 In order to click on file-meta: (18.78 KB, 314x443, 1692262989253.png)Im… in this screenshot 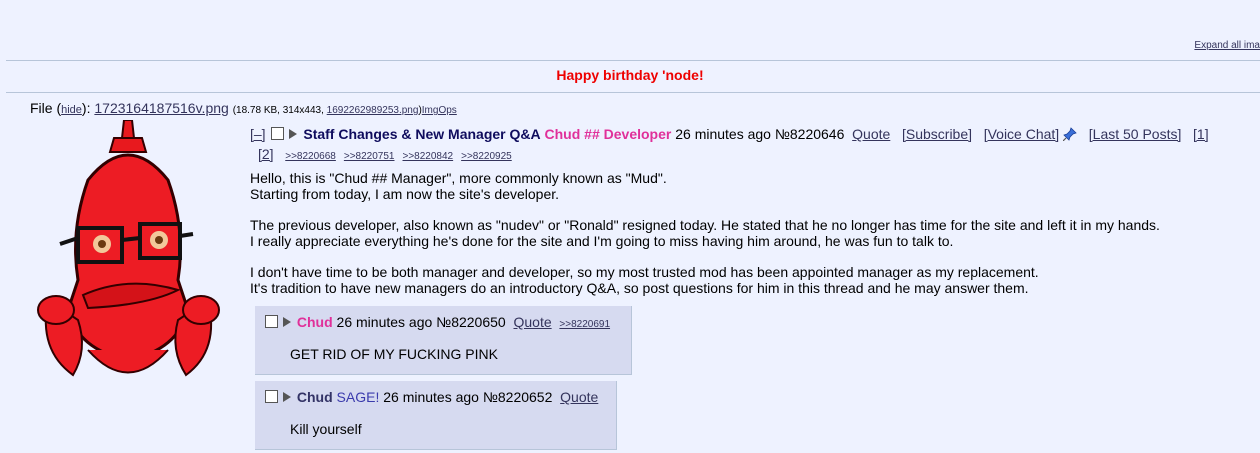, I will do `click(345, 110)`.